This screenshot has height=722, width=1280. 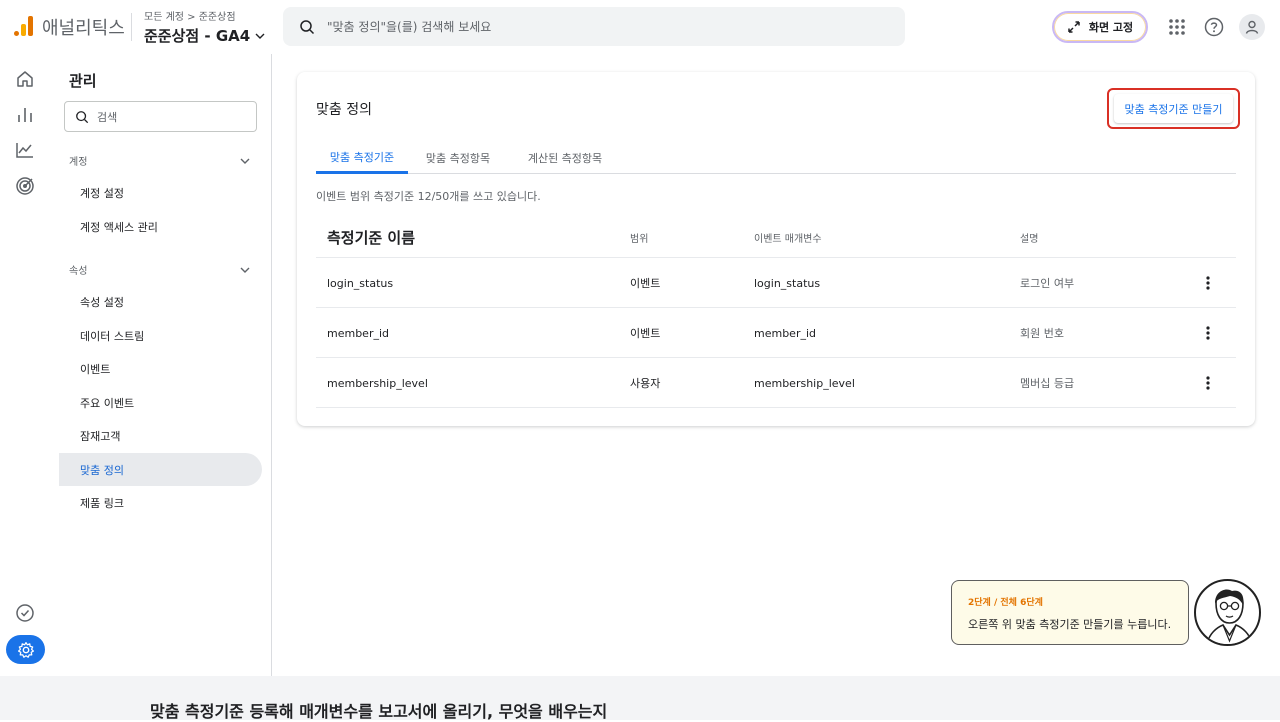 What do you see at coordinates (1047, 383) in the screenshot?
I see `cell-description: 멤버십 등급` at bounding box center [1047, 383].